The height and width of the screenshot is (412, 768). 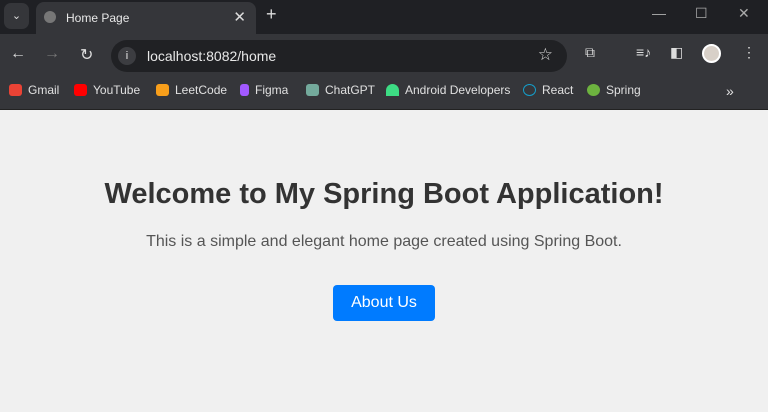 I want to click on bookmark-label: Android Developers, so click(x=458, y=90).